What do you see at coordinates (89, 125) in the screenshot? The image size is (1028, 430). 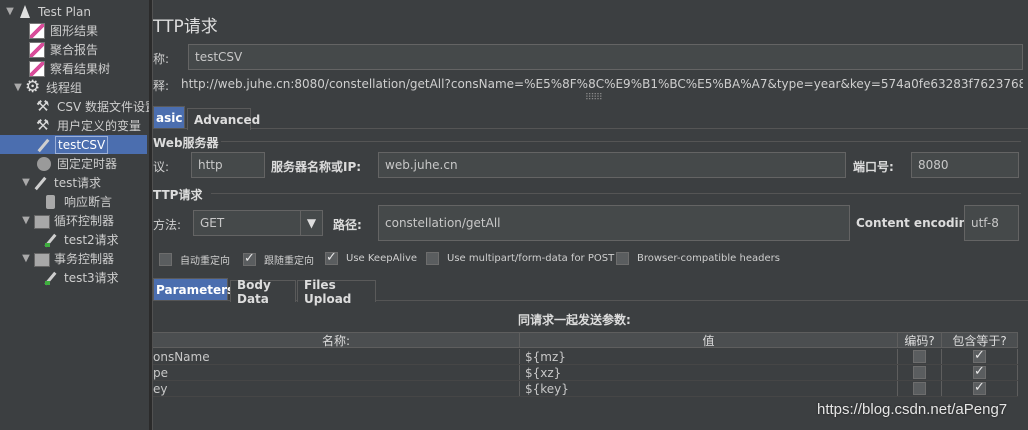 I see `tree-item-user-variables: 用户定义的变量` at bounding box center [89, 125].